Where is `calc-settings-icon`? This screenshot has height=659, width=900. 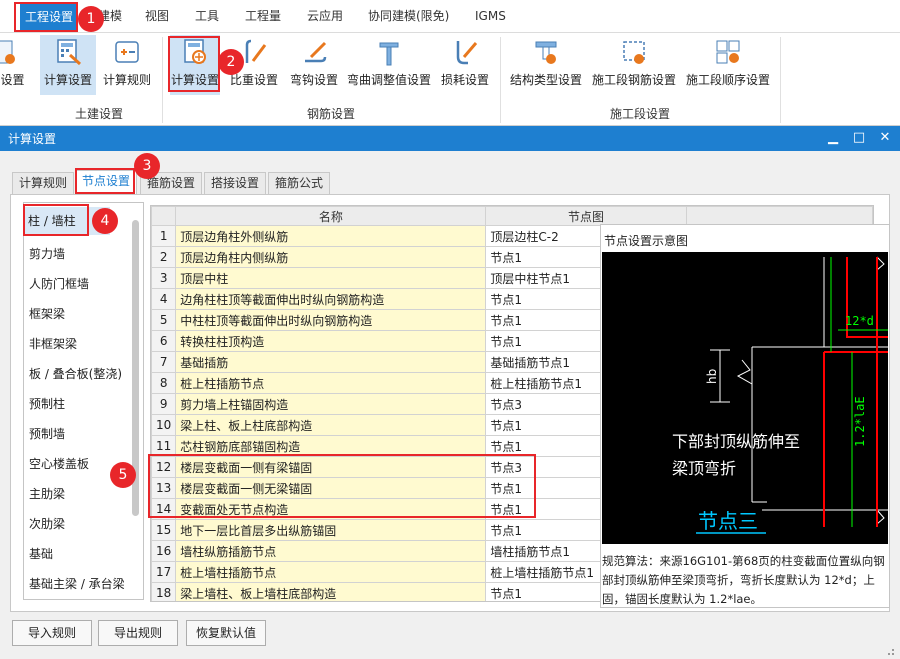
calc-settings-icon is located at coordinates (69, 52).